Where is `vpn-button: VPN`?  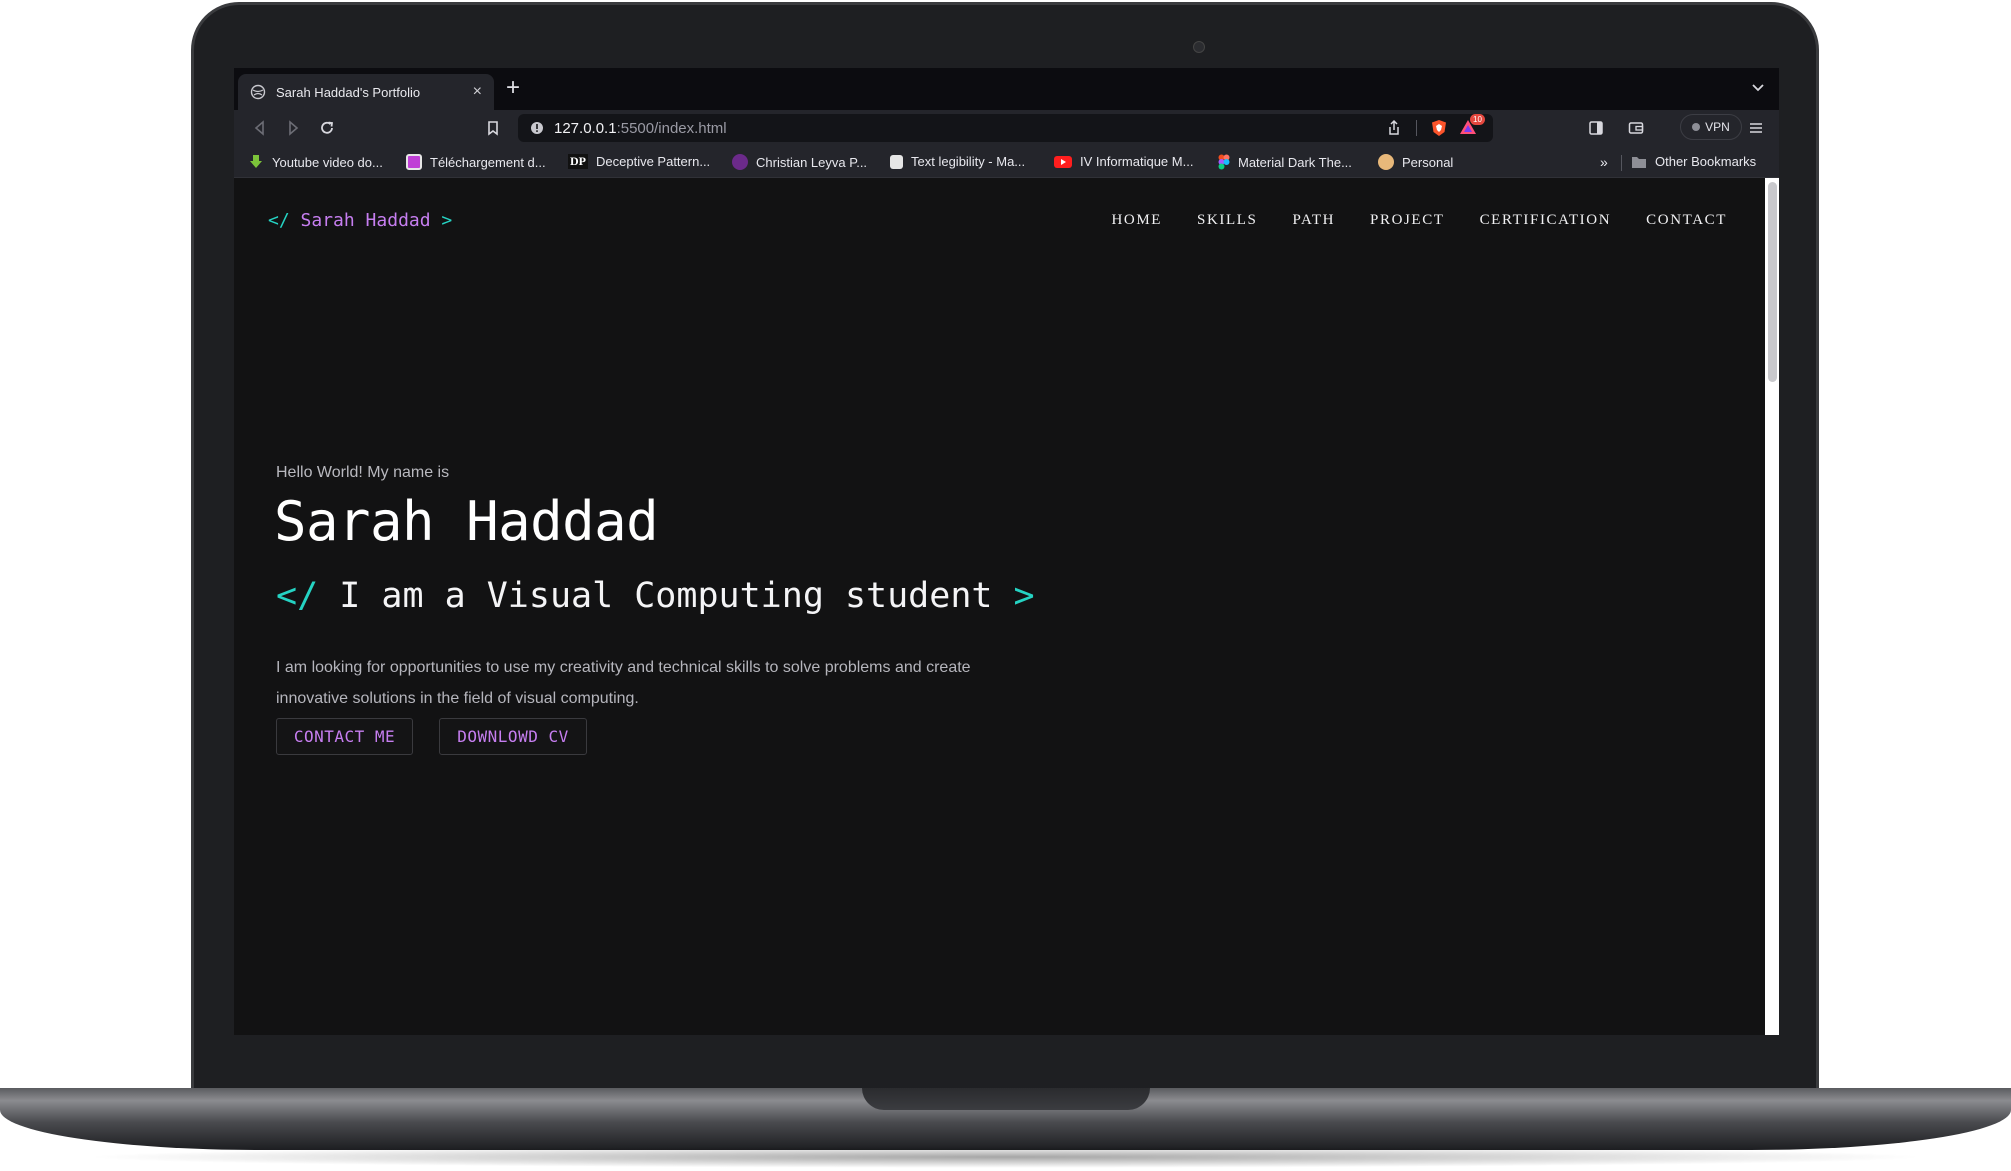 vpn-button: VPN is located at coordinates (1711, 127).